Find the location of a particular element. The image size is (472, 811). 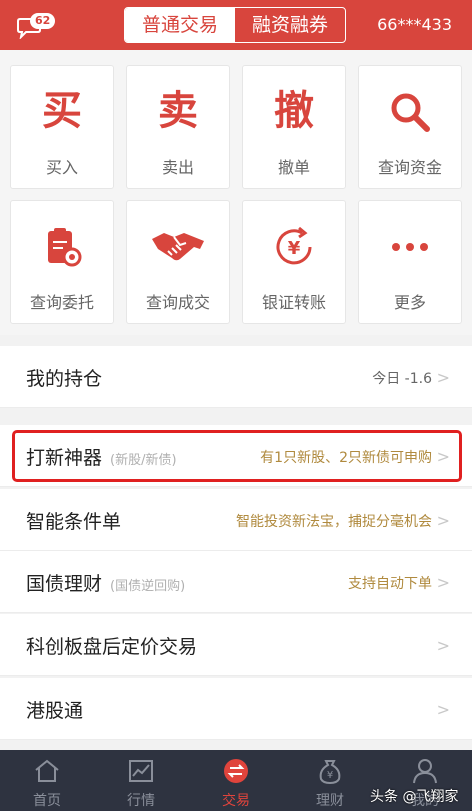

bank-transfer-button: ¥ 银证转账 is located at coordinates (294, 262).